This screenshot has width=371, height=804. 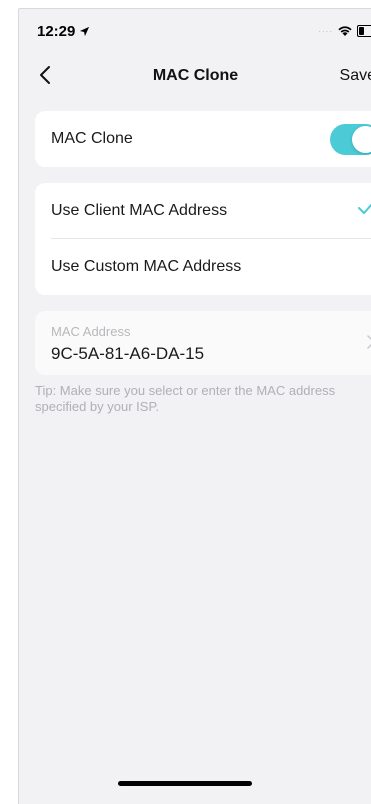 I want to click on mac-clone-row: MAC Clone, so click(x=203, y=139).